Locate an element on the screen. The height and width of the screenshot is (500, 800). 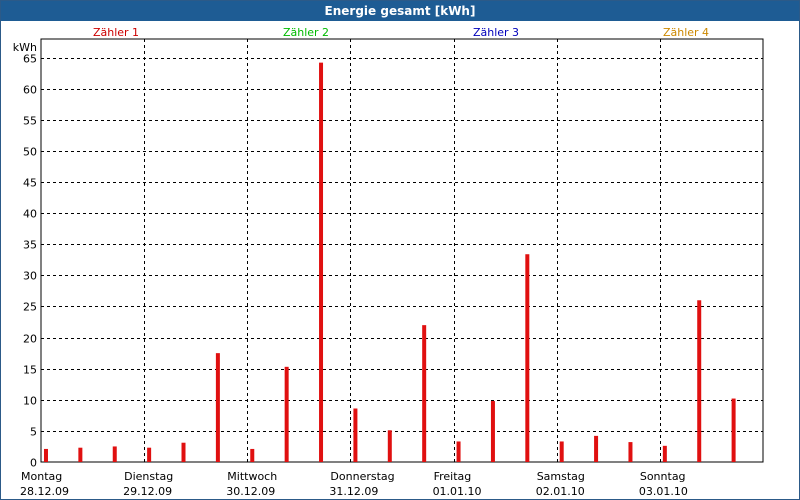
legend-entry: Zähler 1 is located at coordinates (116, 32).